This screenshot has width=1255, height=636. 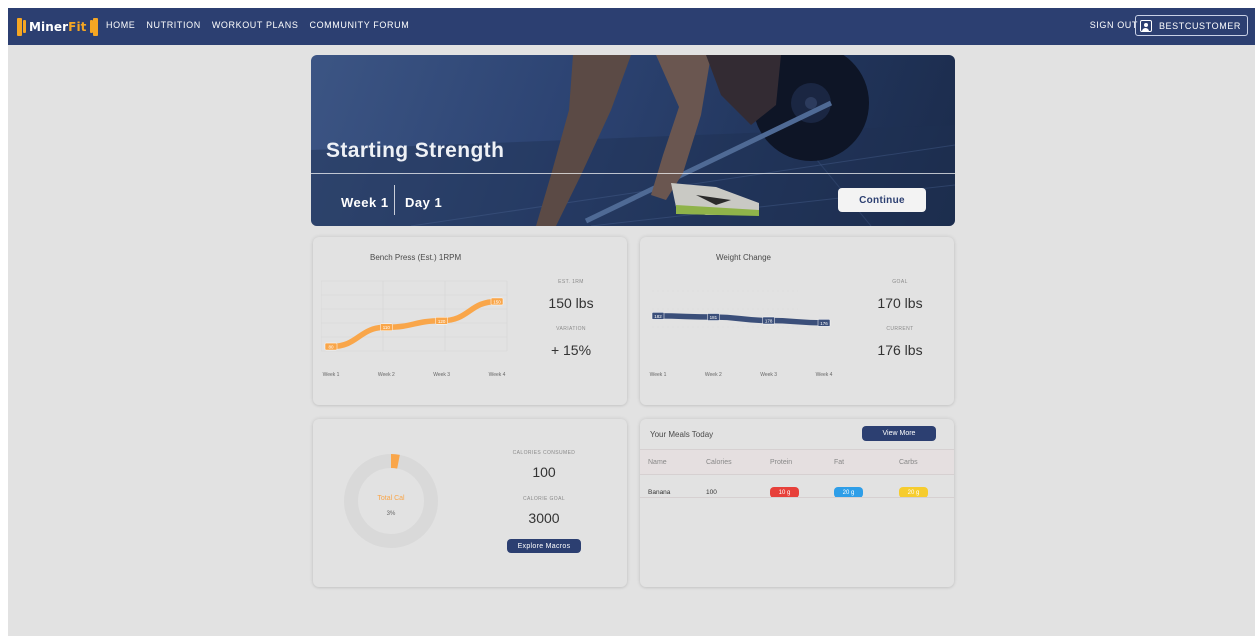 I want to click on bench-point-3: 120, so click(x=441, y=321).